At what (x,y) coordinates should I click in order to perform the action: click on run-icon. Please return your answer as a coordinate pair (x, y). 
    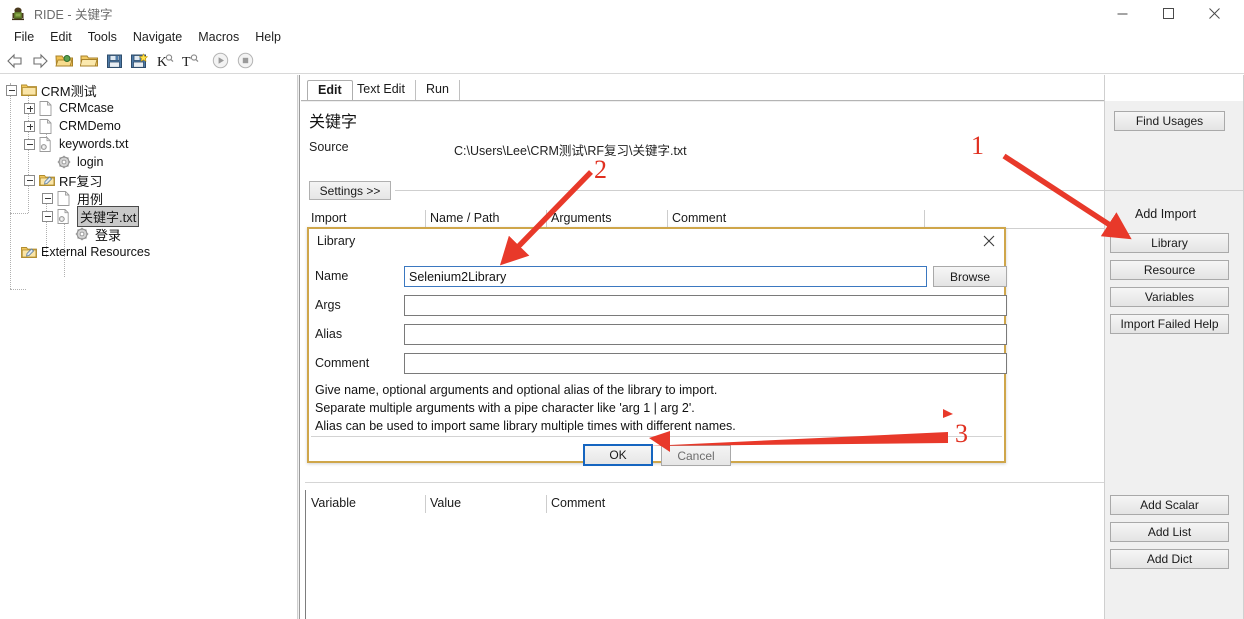
    Looking at the image, I should click on (220, 61).